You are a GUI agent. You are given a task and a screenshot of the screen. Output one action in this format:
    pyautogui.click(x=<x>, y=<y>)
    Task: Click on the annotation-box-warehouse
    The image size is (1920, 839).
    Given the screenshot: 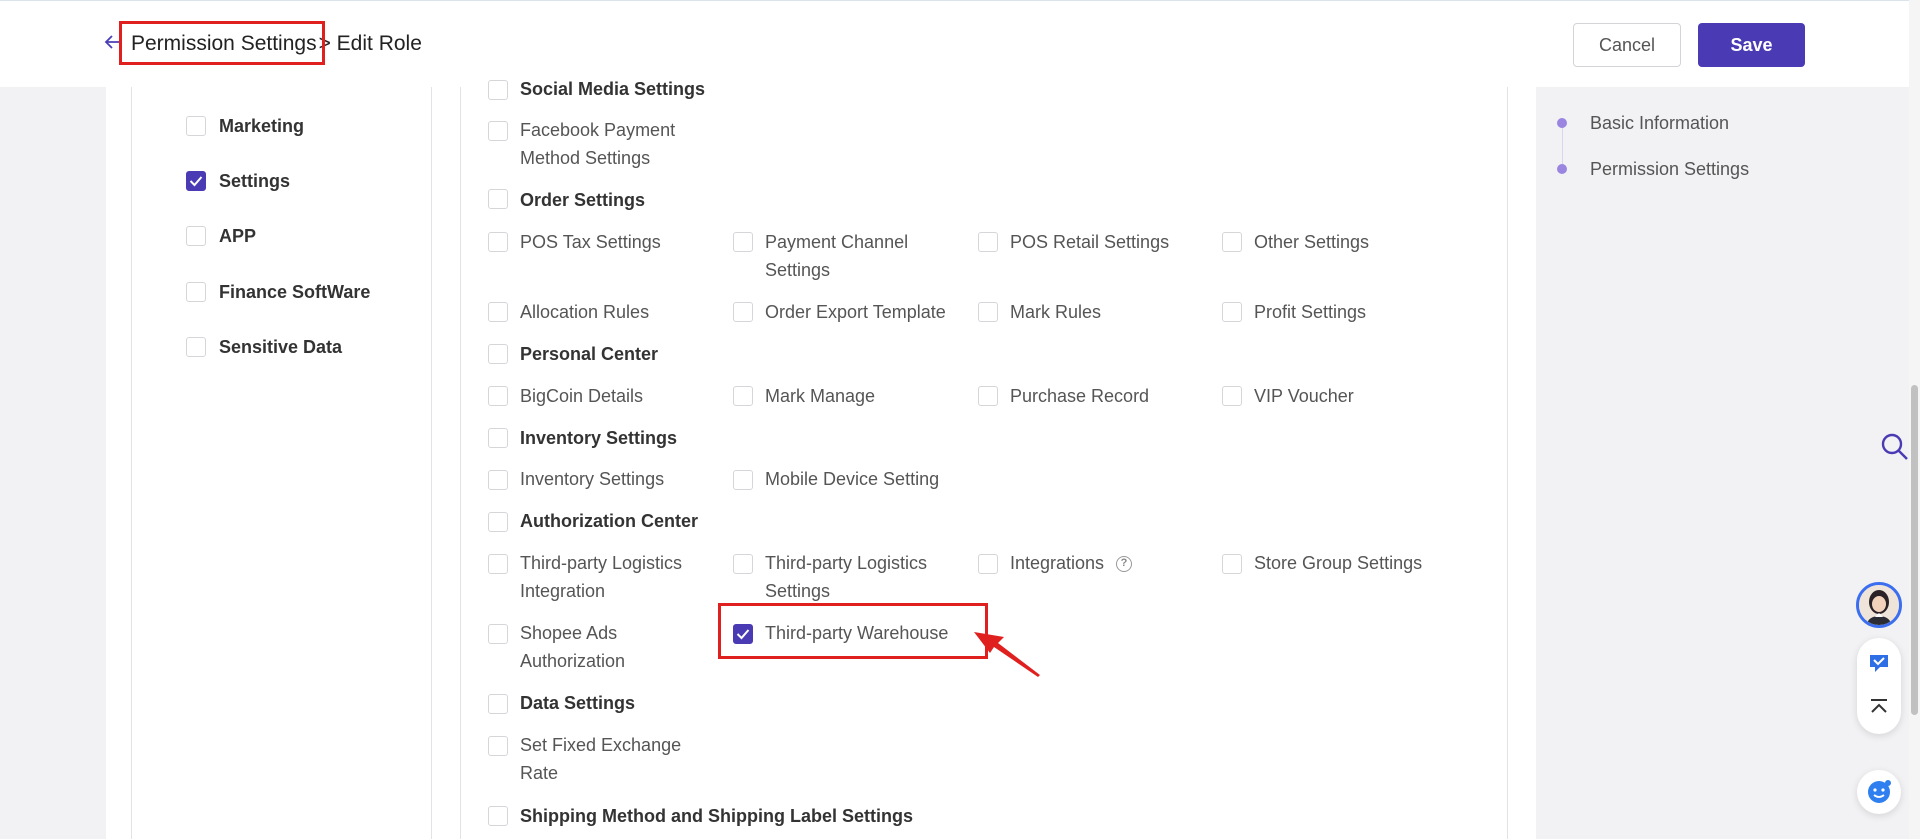 What is the action you would take?
    pyautogui.click(x=853, y=631)
    